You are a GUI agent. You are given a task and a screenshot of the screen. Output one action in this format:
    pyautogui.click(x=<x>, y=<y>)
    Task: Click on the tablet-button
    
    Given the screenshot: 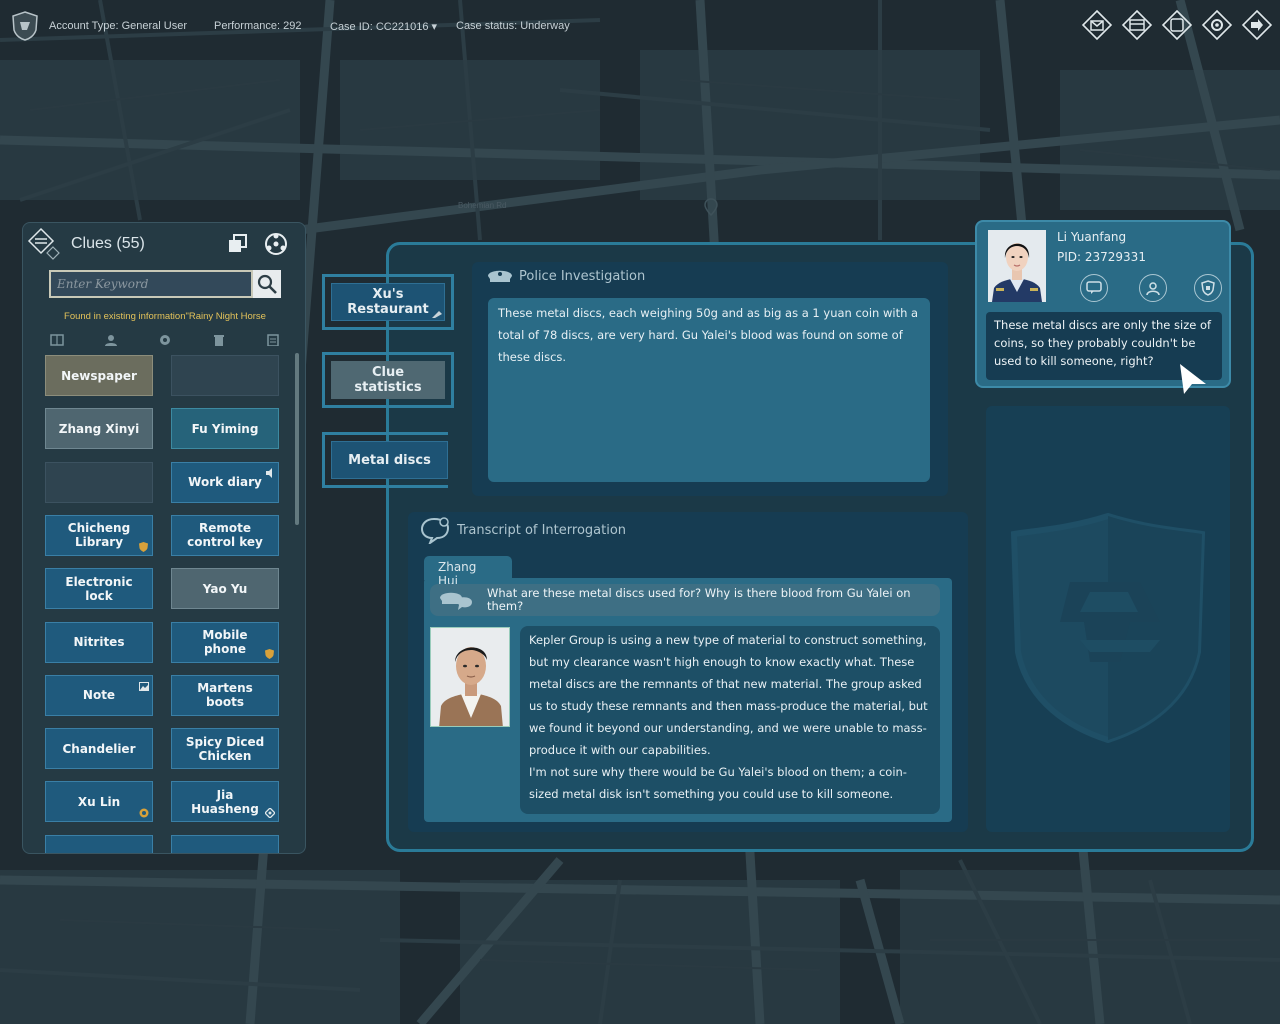 What is the action you would take?
    pyautogui.click(x=1177, y=25)
    